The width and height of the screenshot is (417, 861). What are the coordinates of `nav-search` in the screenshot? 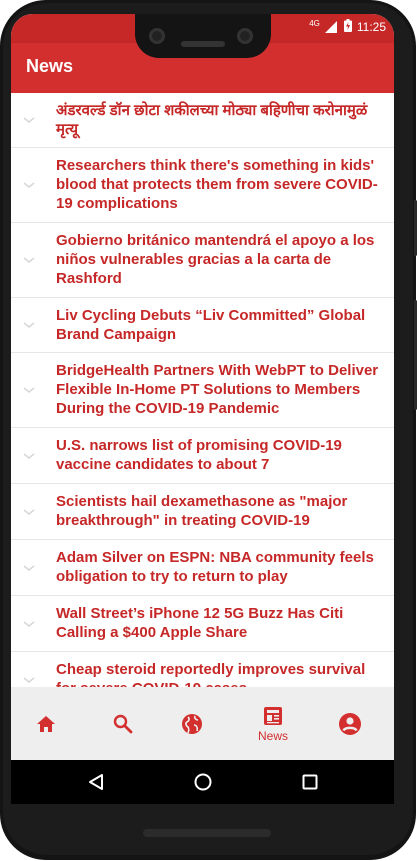 It's located at (123, 723).